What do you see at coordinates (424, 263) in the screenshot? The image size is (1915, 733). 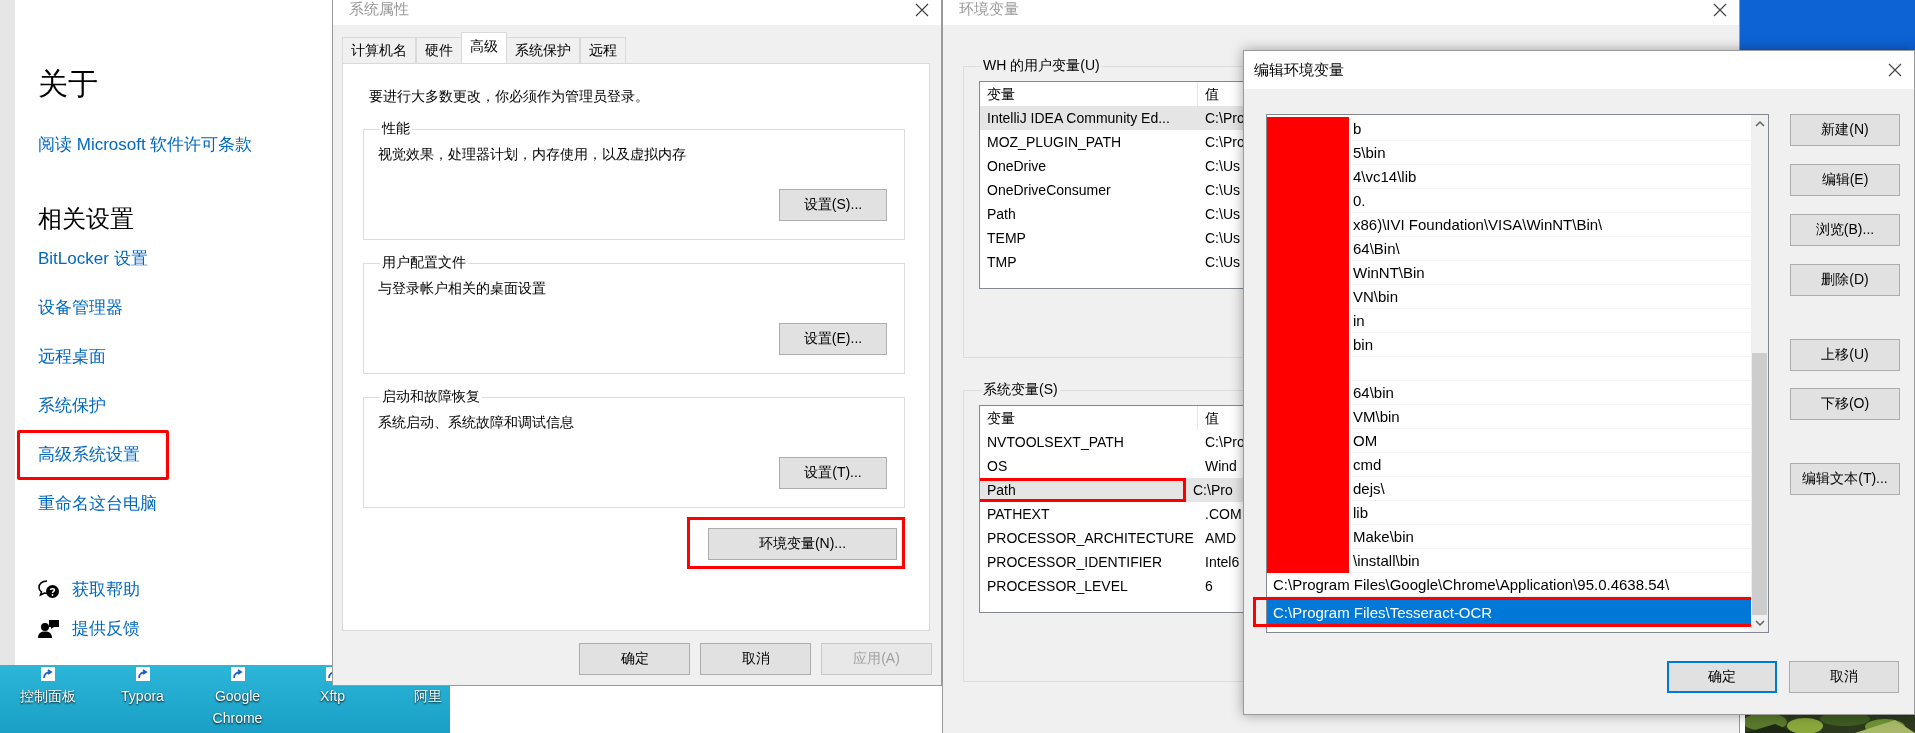 I see `group-title: 用户配置文件` at bounding box center [424, 263].